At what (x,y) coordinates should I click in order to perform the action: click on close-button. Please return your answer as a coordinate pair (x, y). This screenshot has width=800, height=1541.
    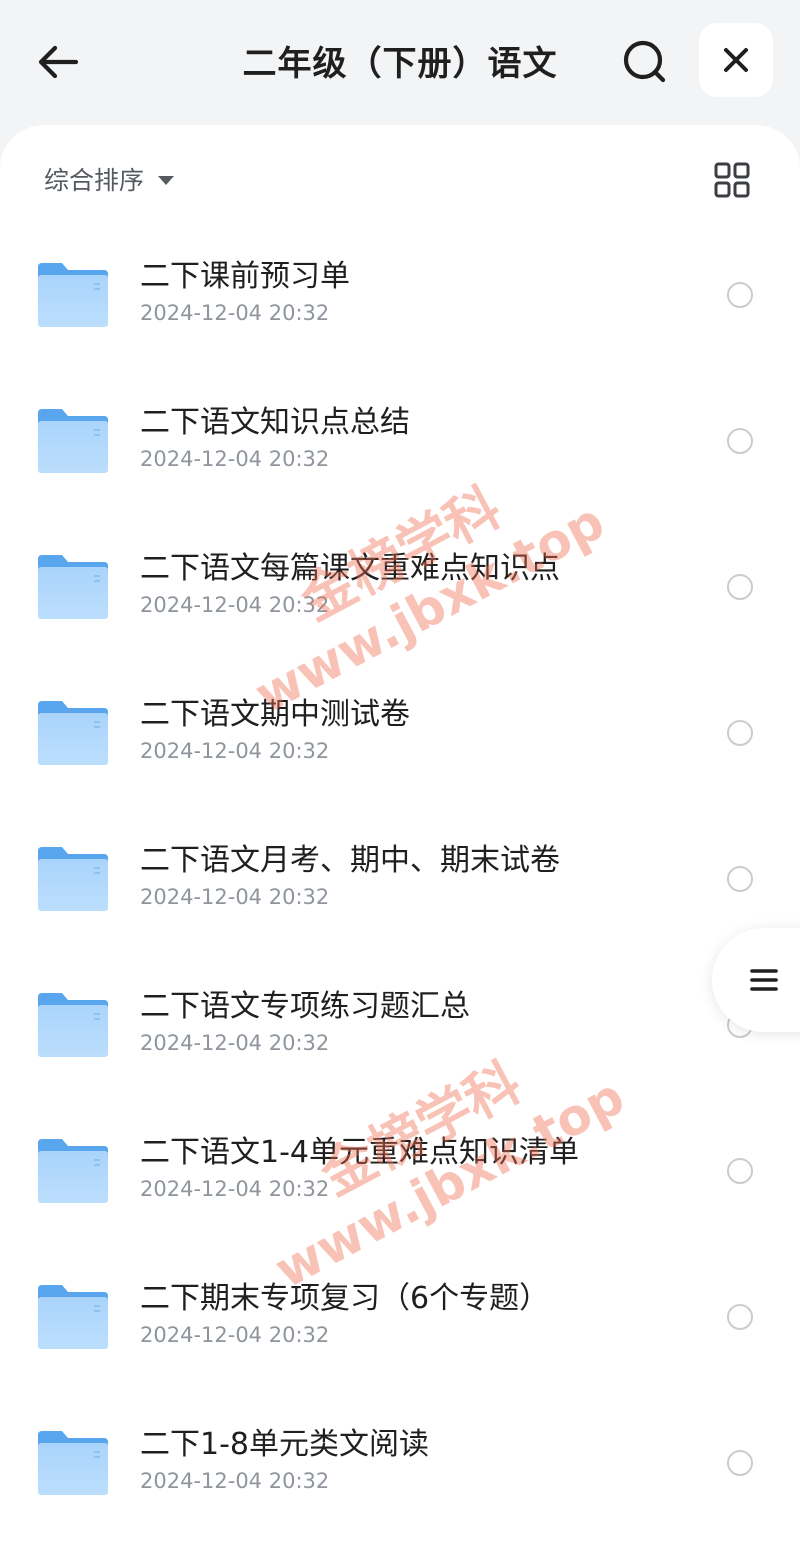
    Looking at the image, I should click on (736, 60).